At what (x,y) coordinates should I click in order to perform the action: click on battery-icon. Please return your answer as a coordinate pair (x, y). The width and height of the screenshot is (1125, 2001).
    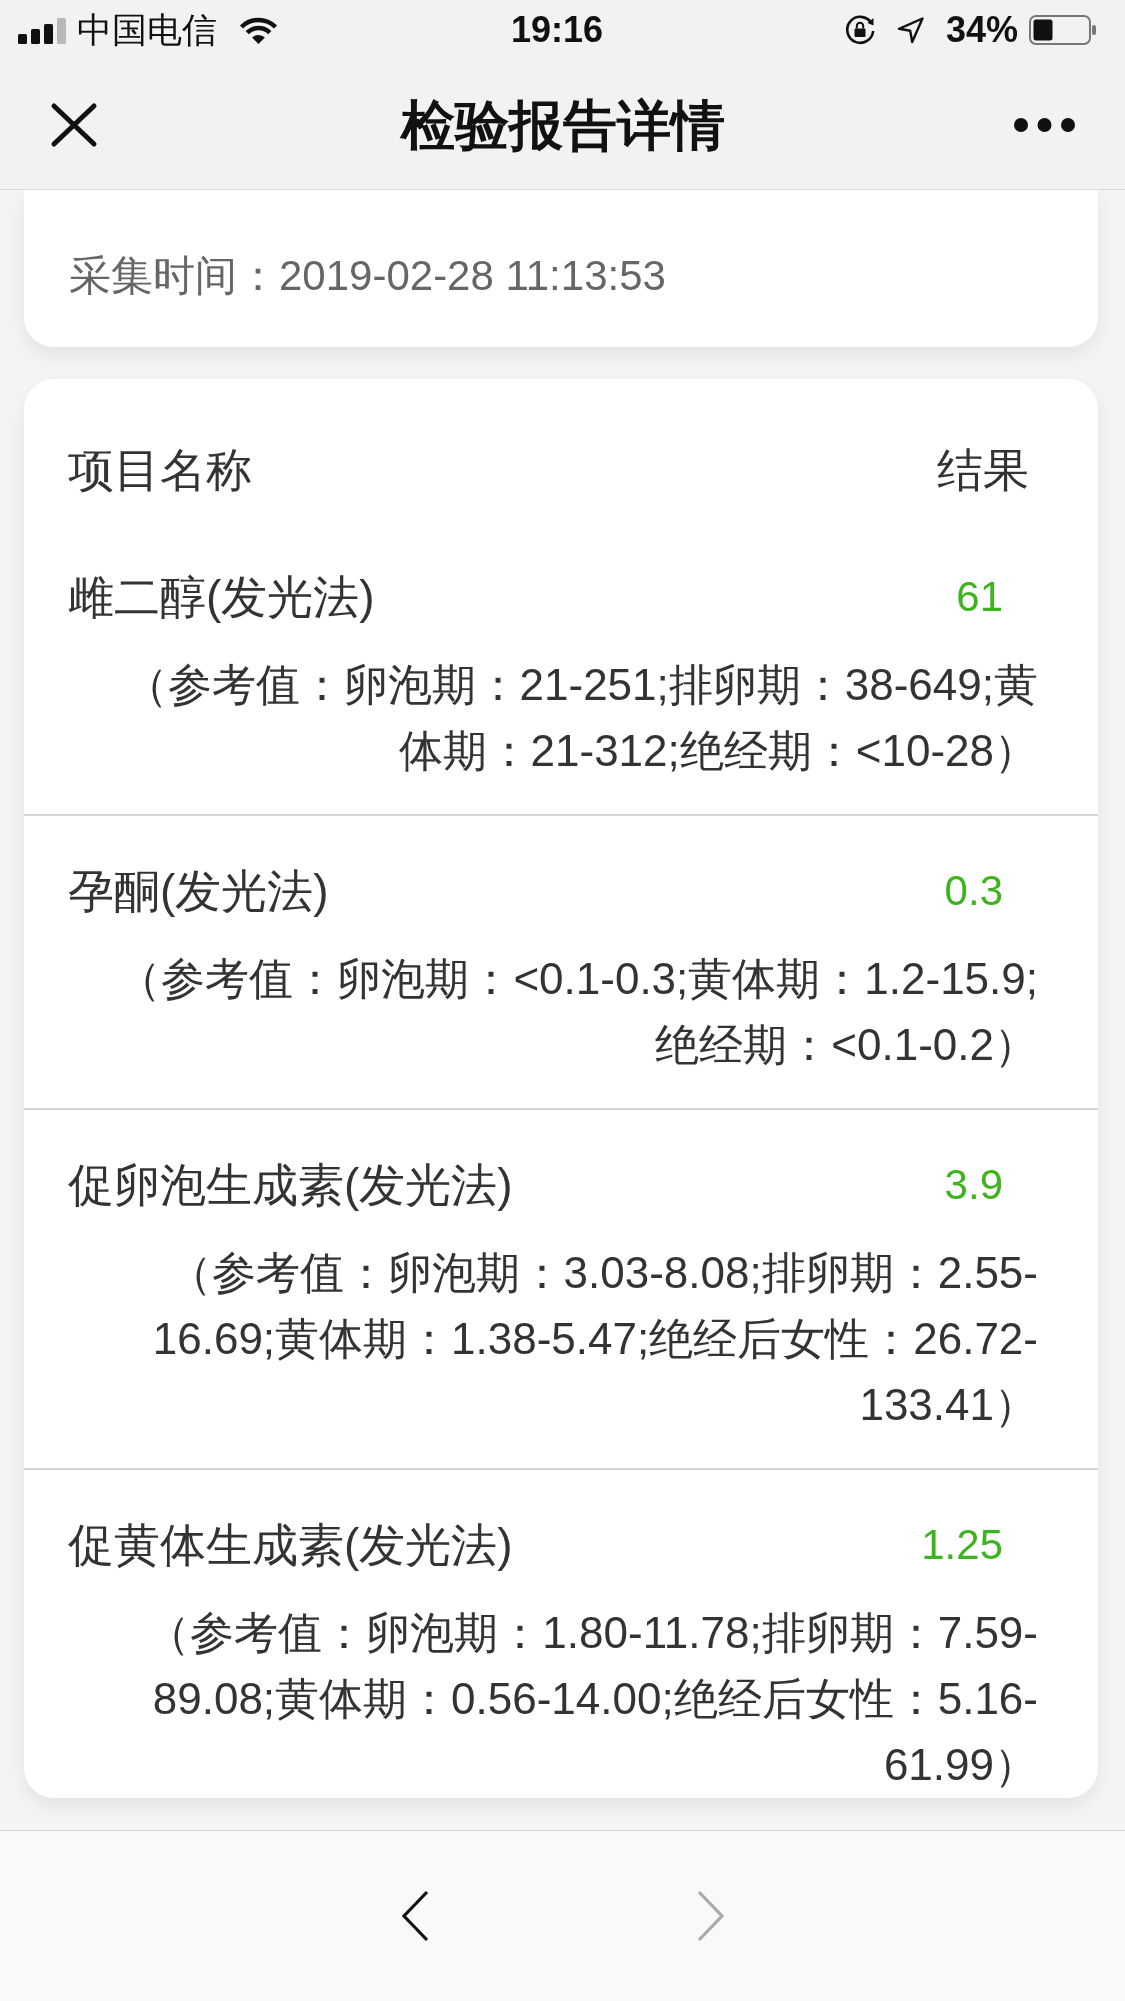
    Looking at the image, I should click on (1062, 30).